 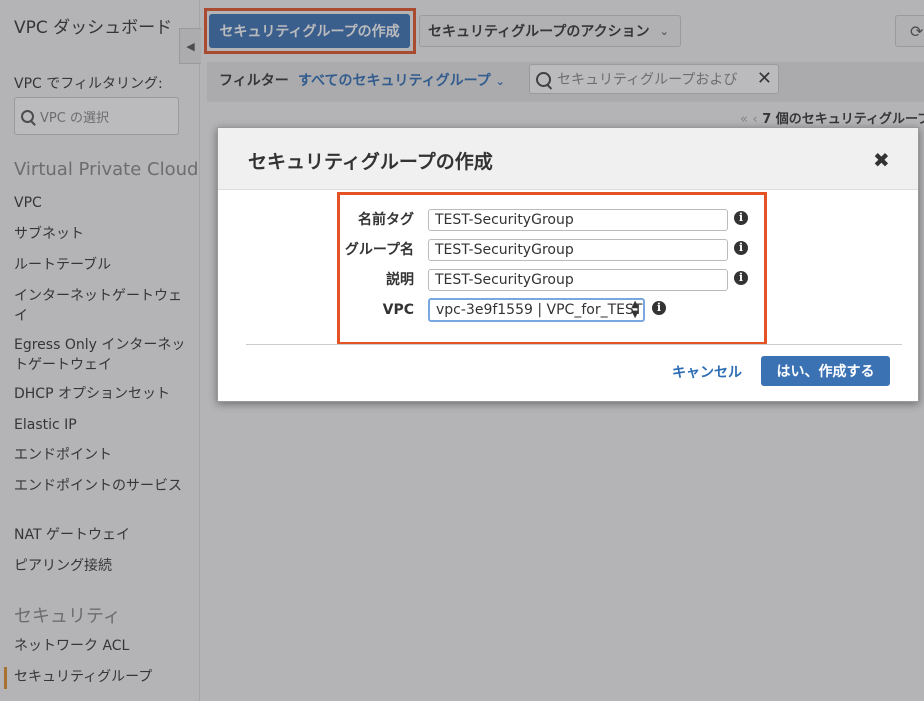 What do you see at coordinates (707, 372) in the screenshot?
I see `cancel-button: キャンセル` at bounding box center [707, 372].